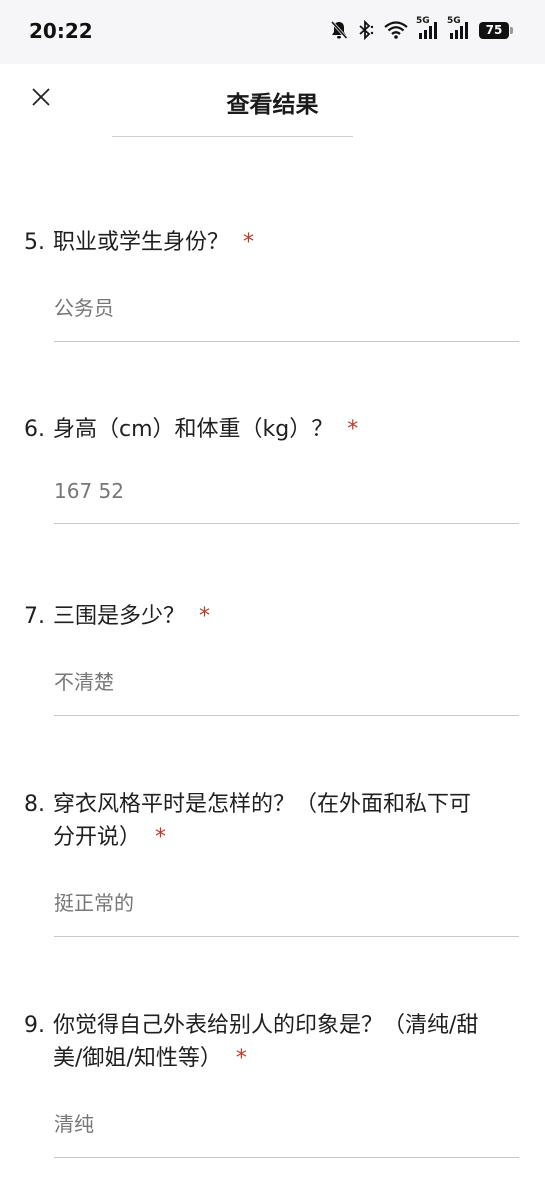  Describe the element at coordinates (34, 1025) in the screenshot. I see `question-number: 9.` at that location.